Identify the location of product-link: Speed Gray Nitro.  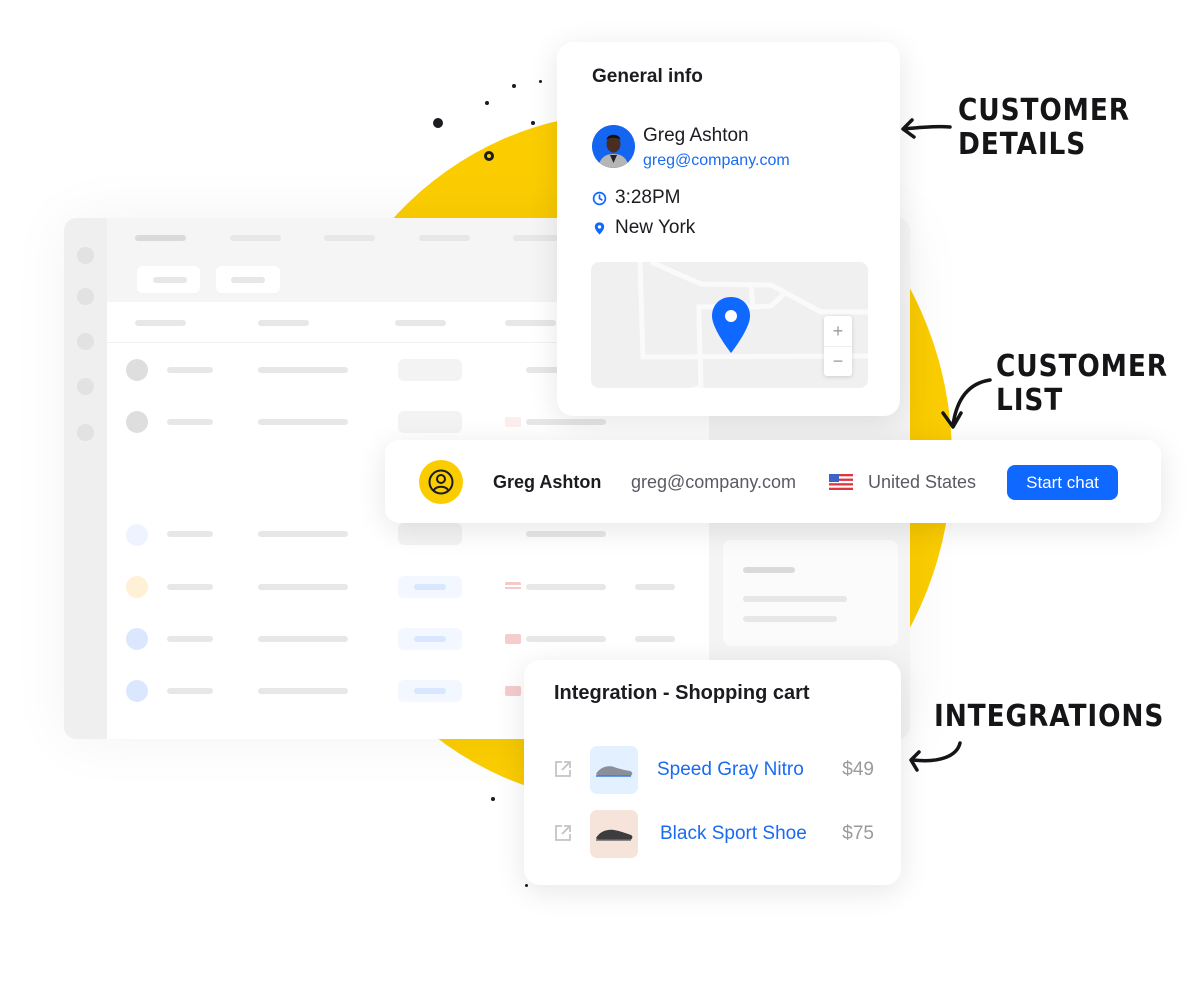
(730, 770).